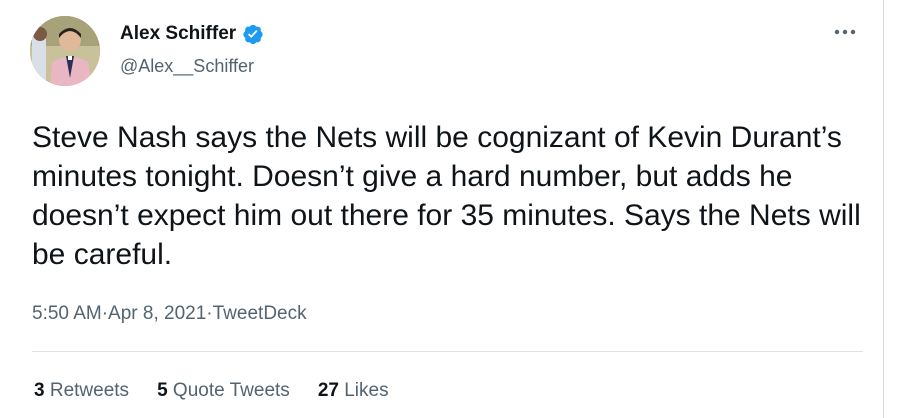  I want to click on likes-label: Likes, so click(366, 390).